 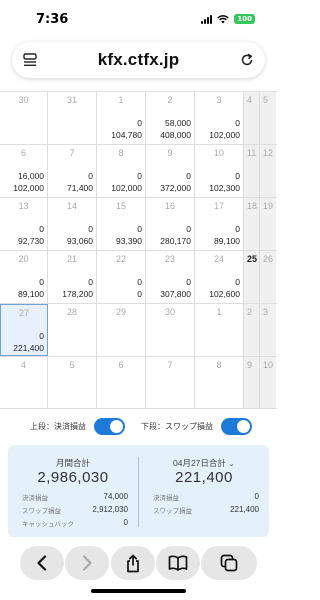 What do you see at coordinates (121, 365) in the screenshot?
I see `day-number: 6` at bounding box center [121, 365].